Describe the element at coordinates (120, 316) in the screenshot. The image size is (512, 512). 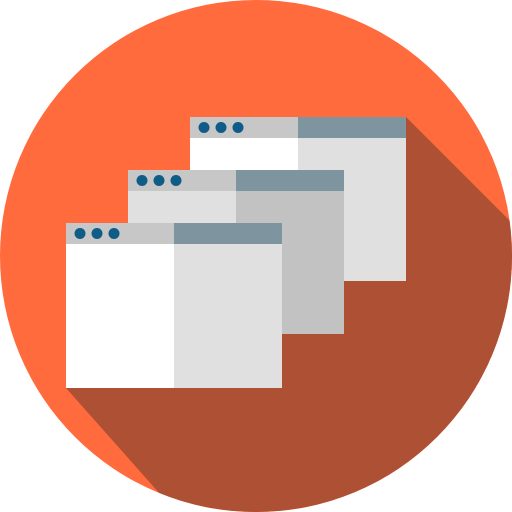
I see `window-front-left-pane` at that location.